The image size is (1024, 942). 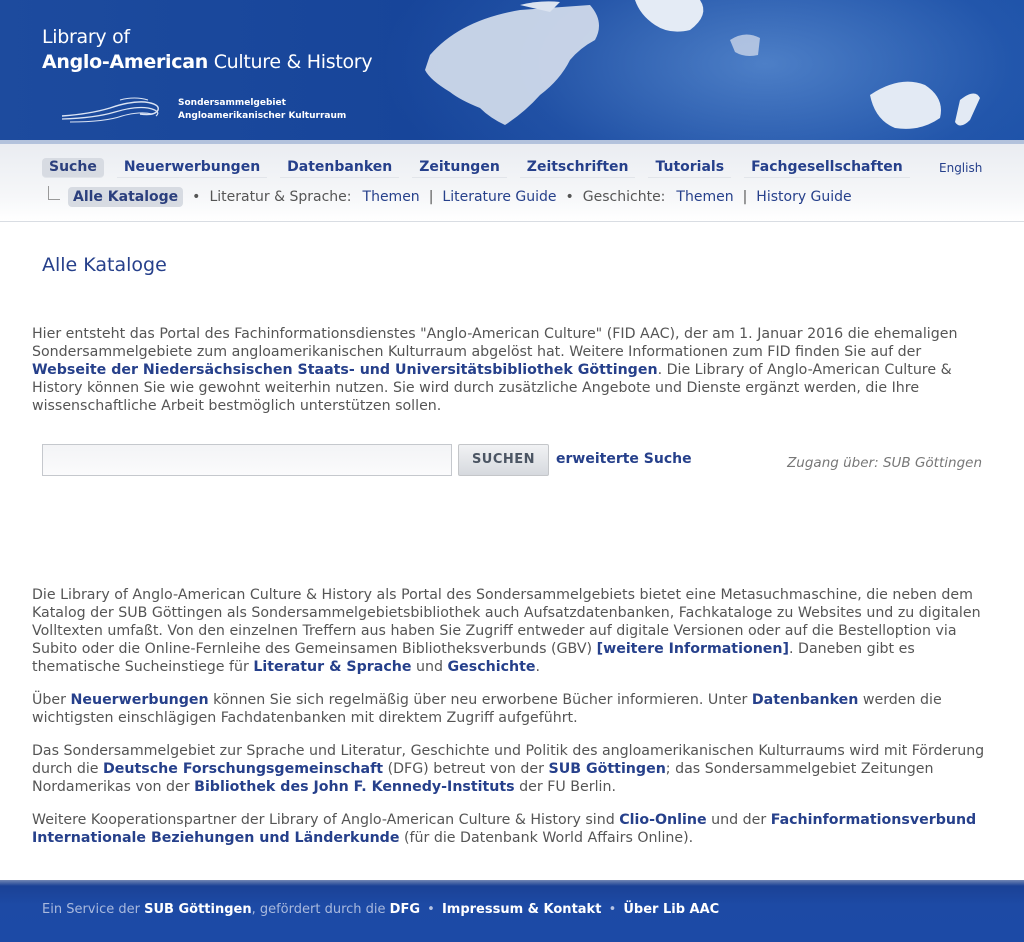 What do you see at coordinates (803, 197) in the screenshot?
I see `subnav-history-guide-link: History Guide` at bounding box center [803, 197].